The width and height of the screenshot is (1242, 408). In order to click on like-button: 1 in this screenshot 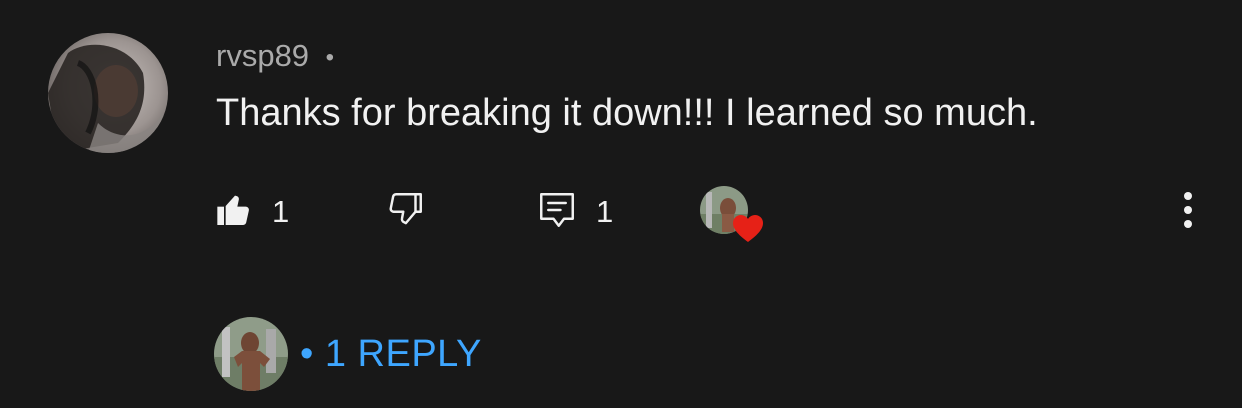, I will do `click(251, 212)`.